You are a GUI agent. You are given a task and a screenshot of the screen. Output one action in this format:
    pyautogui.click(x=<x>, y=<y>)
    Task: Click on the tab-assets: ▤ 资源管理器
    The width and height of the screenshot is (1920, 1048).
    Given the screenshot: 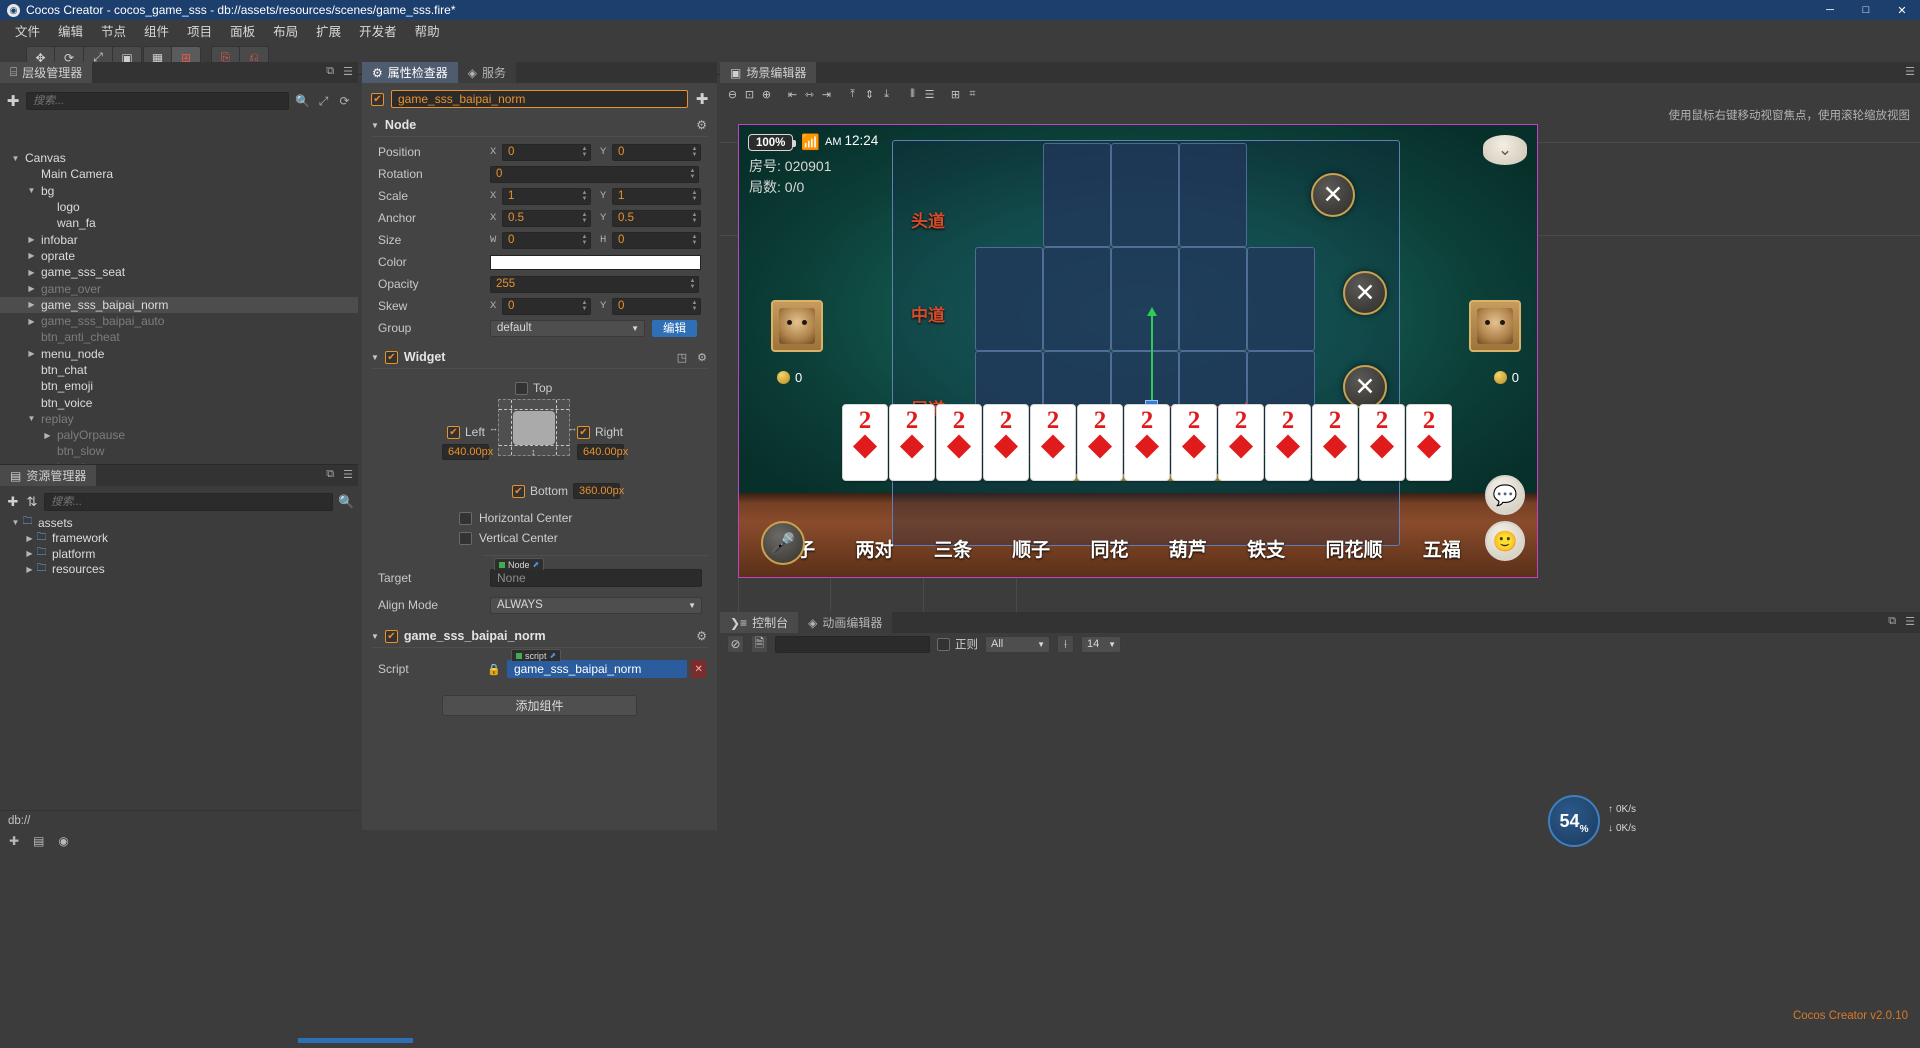 What is the action you would take?
    pyautogui.click(x=48, y=475)
    